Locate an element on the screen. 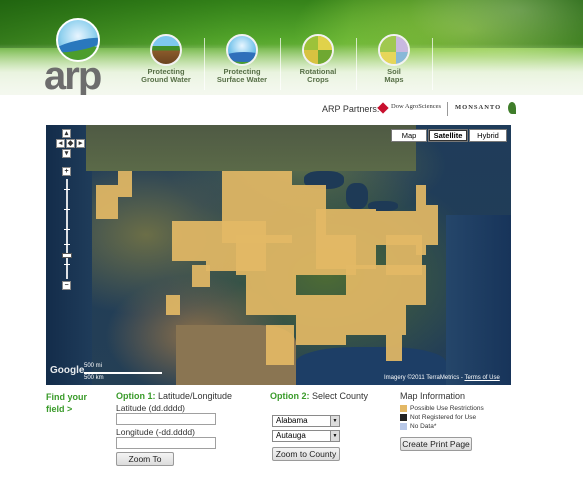 The image size is (583, 480). create-print-page-button: Create Print Page is located at coordinates (436, 444).